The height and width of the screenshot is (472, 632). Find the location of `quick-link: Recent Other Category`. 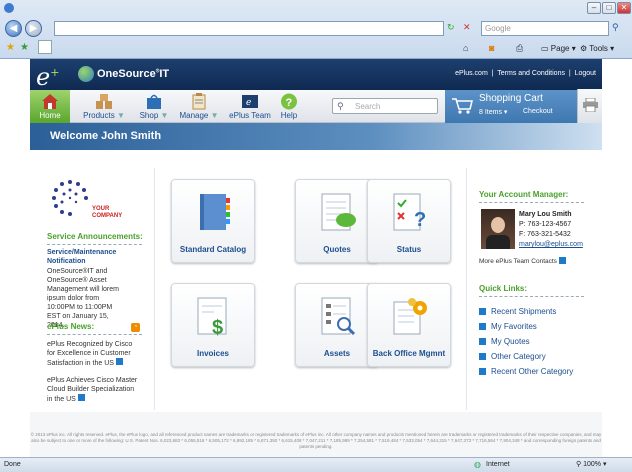

quick-link: Recent Other Category is located at coordinates (526, 373).